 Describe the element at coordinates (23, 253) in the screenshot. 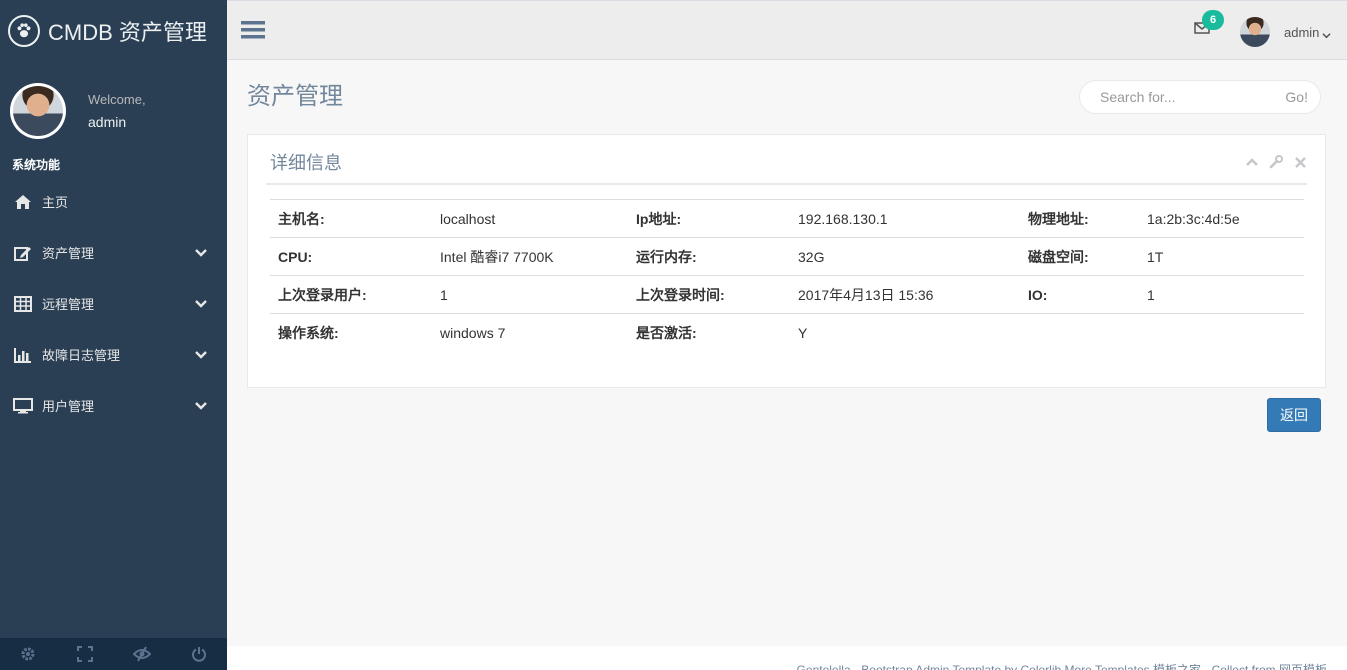

I see `edit-icon` at that location.